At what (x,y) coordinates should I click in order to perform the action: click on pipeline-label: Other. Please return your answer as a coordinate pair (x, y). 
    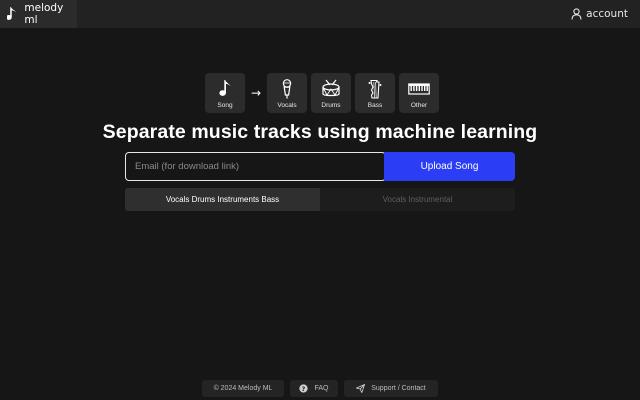
    Looking at the image, I should click on (419, 105).